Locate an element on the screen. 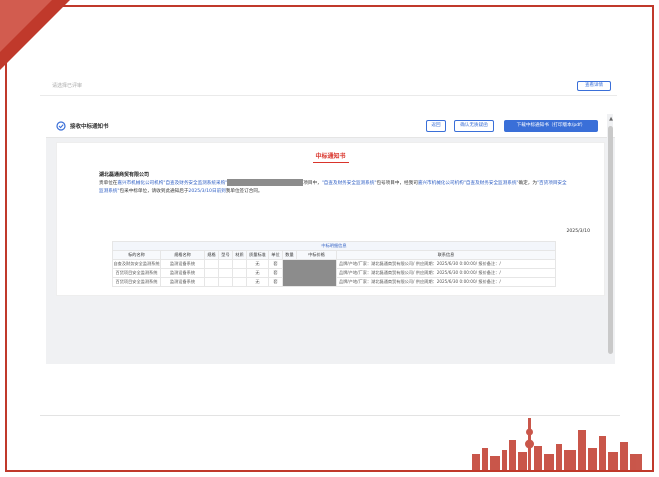 The width and height of the screenshot is (659, 477). column-header: 数量 is located at coordinates (289, 255).